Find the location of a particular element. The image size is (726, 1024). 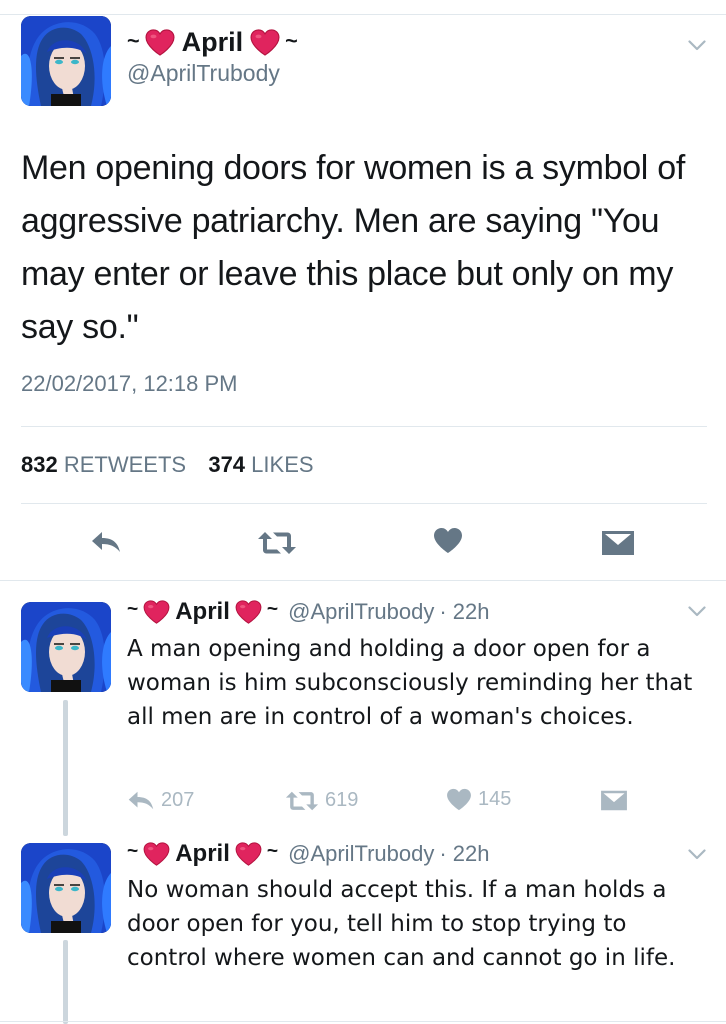

retweets-label: RETWEETS is located at coordinates (125, 464).